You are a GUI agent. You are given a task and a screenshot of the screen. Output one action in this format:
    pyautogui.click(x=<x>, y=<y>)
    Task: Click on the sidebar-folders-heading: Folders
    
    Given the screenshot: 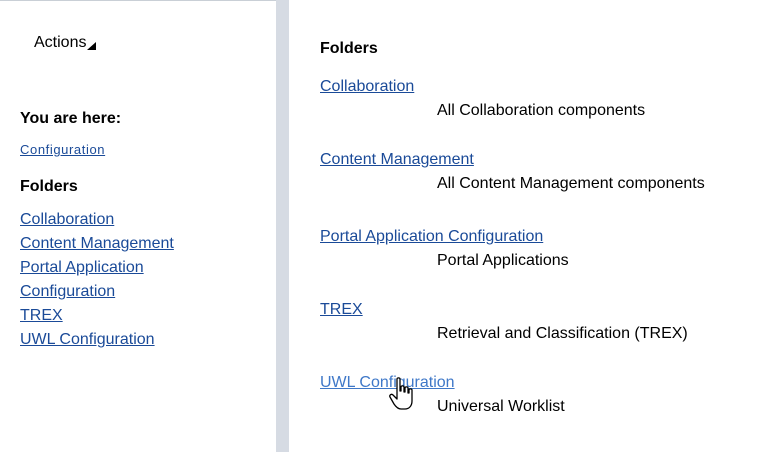 What is the action you would take?
    pyautogui.click(x=49, y=186)
    